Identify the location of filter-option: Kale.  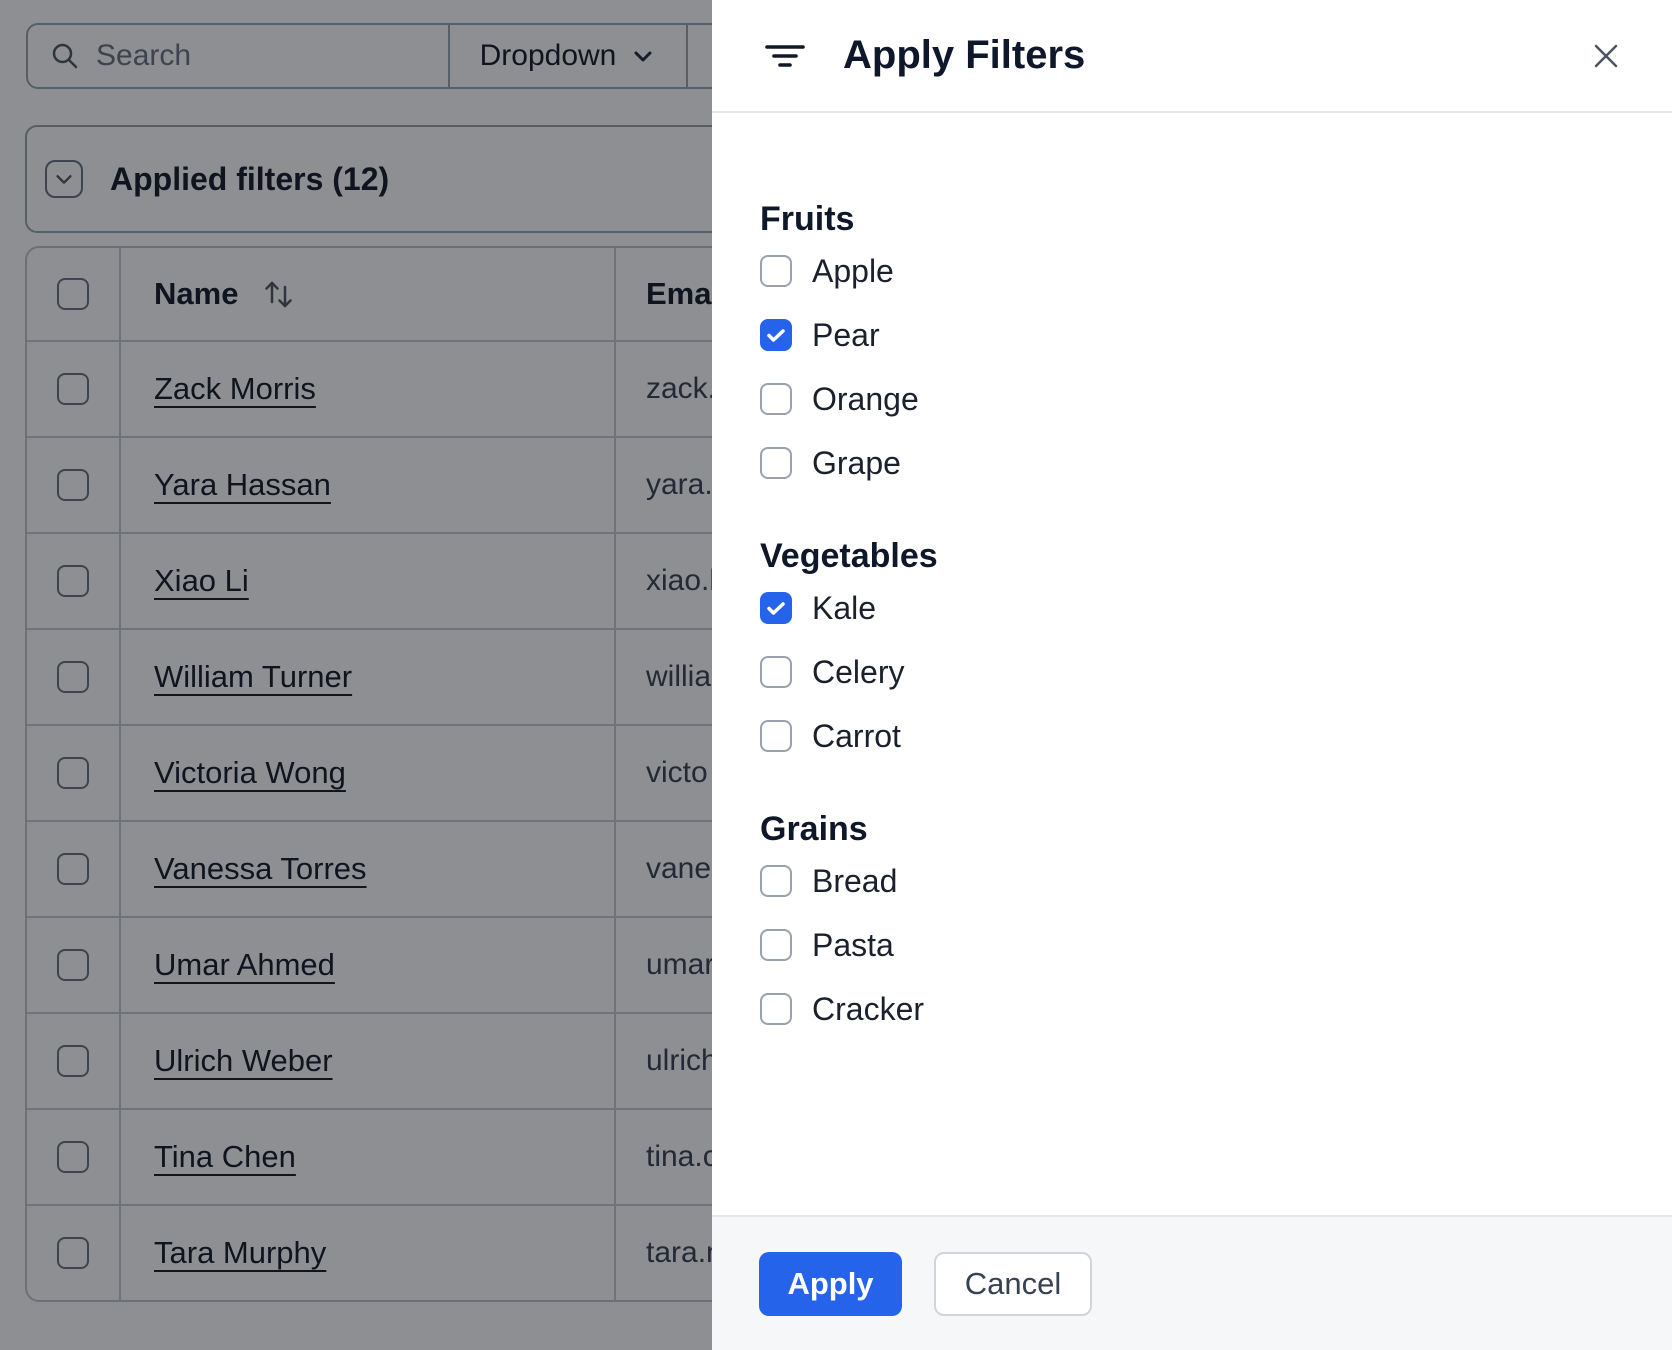
(1196, 608).